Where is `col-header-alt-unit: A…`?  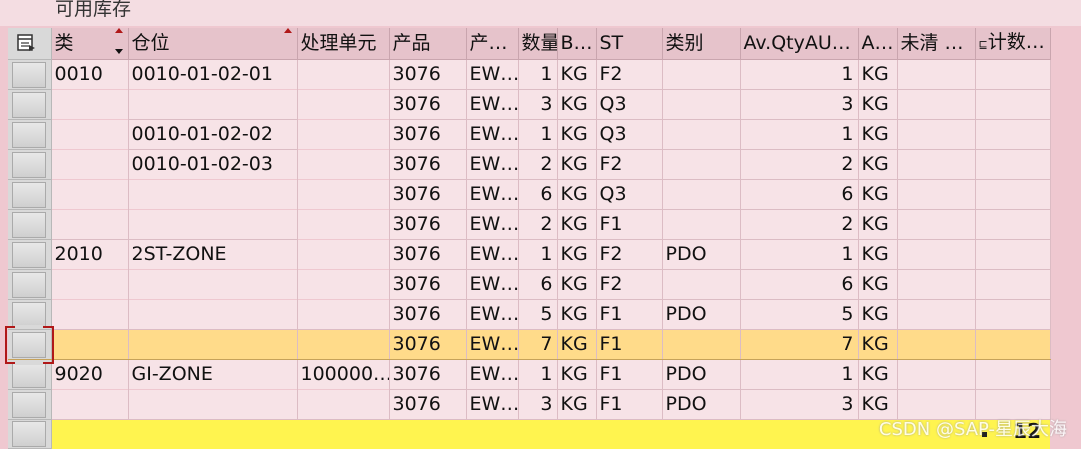
col-header-alt-unit: A… is located at coordinates (878, 44).